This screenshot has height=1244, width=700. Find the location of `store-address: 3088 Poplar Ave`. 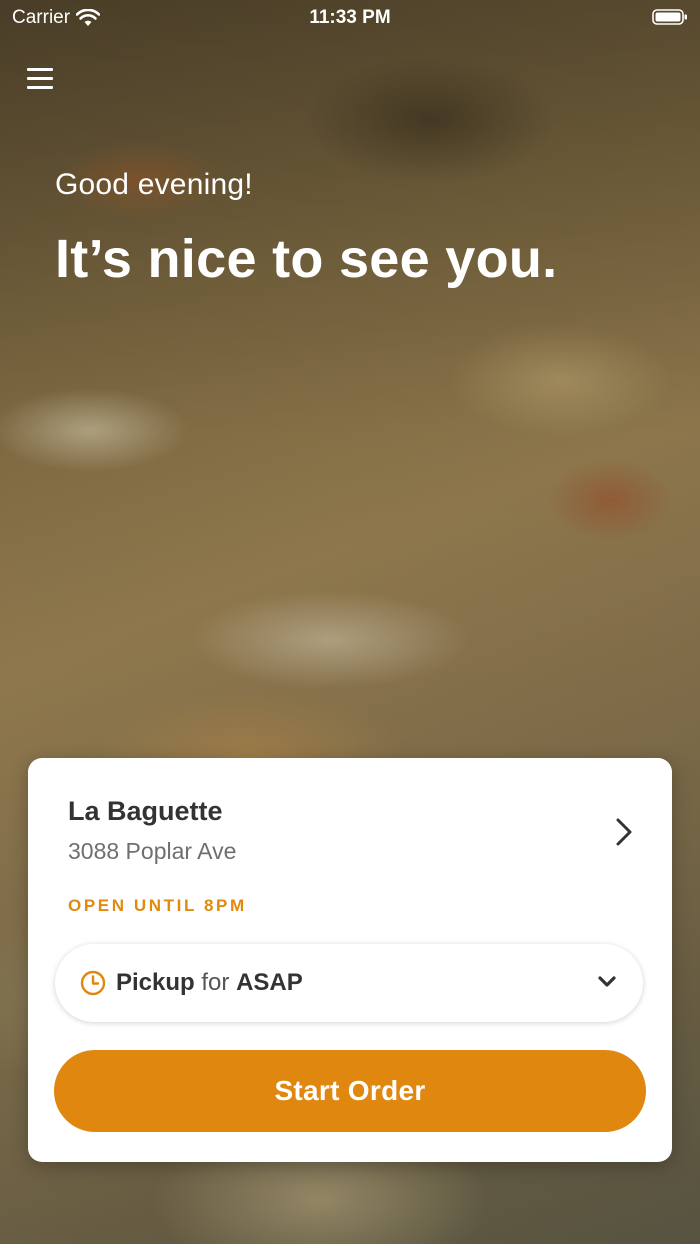

store-address: 3088 Poplar Ave is located at coordinates (152, 851).